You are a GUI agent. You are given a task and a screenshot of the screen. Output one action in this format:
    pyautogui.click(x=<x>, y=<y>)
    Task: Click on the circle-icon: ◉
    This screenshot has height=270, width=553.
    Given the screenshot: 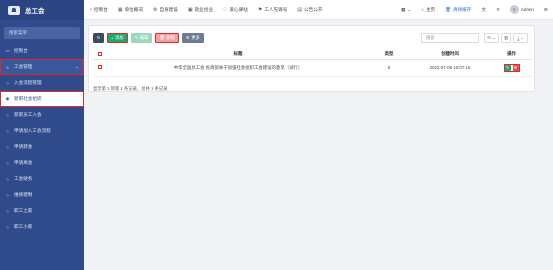 What is the action you would take?
    pyautogui.click(x=7, y=98)
    